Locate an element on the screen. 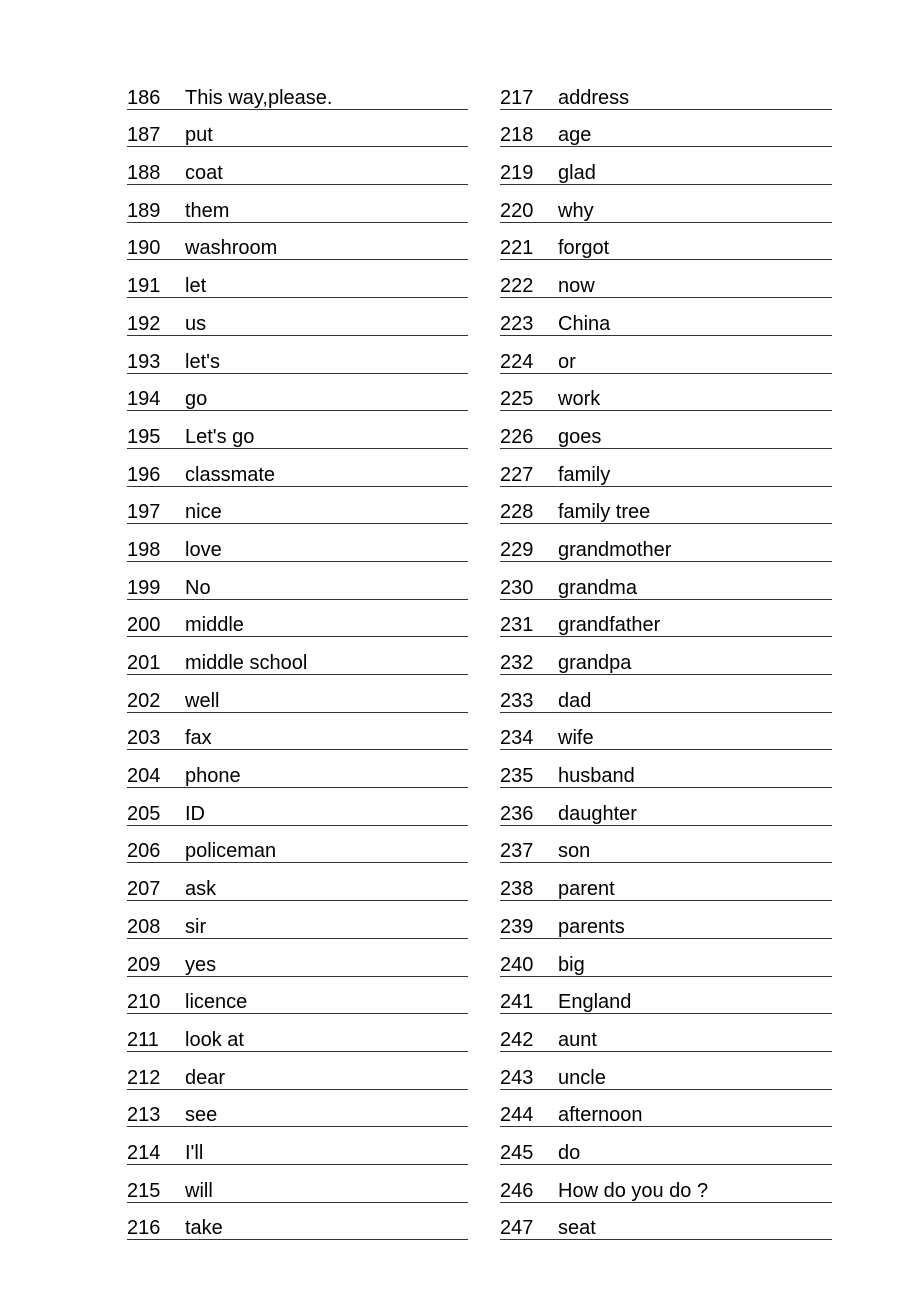  vocab-row: 227 family is located at coordinates (666, 468).